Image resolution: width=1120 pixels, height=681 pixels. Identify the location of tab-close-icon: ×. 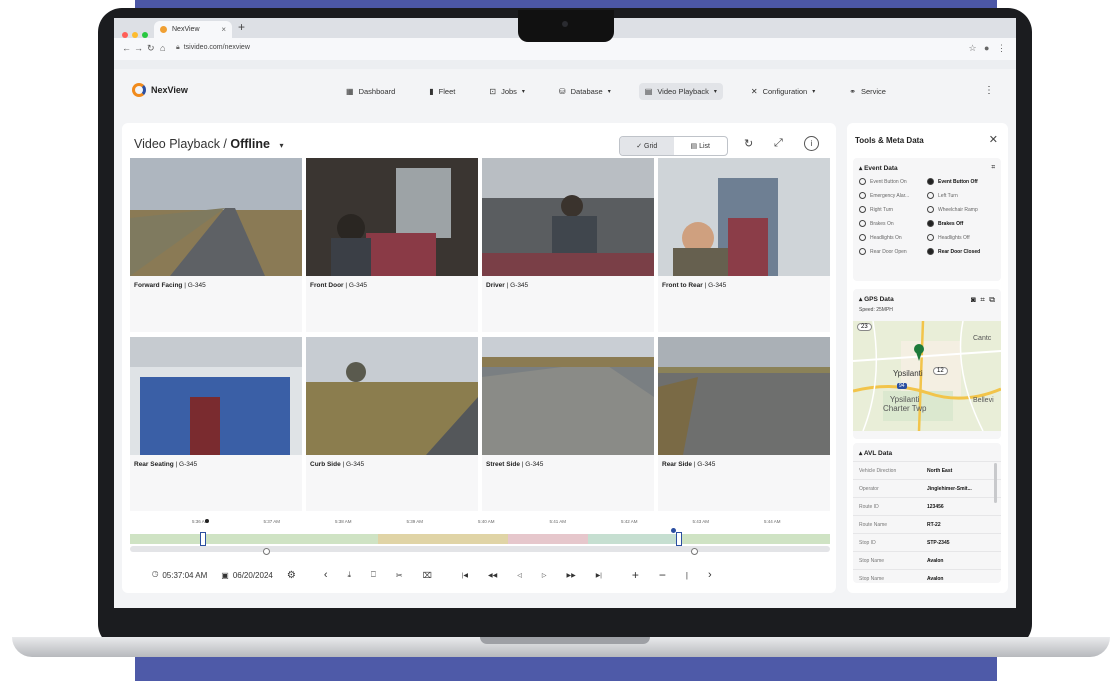
(223, 29).